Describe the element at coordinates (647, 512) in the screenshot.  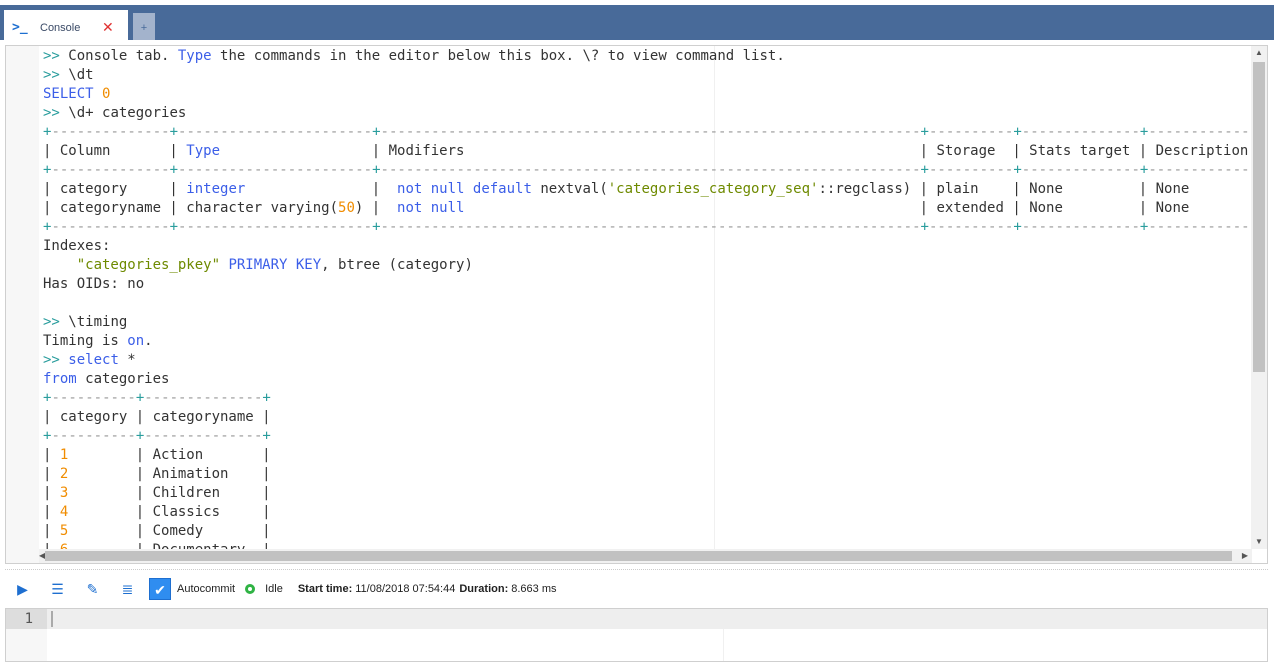
I see `console-line: | 4 | Classics |` at that location.